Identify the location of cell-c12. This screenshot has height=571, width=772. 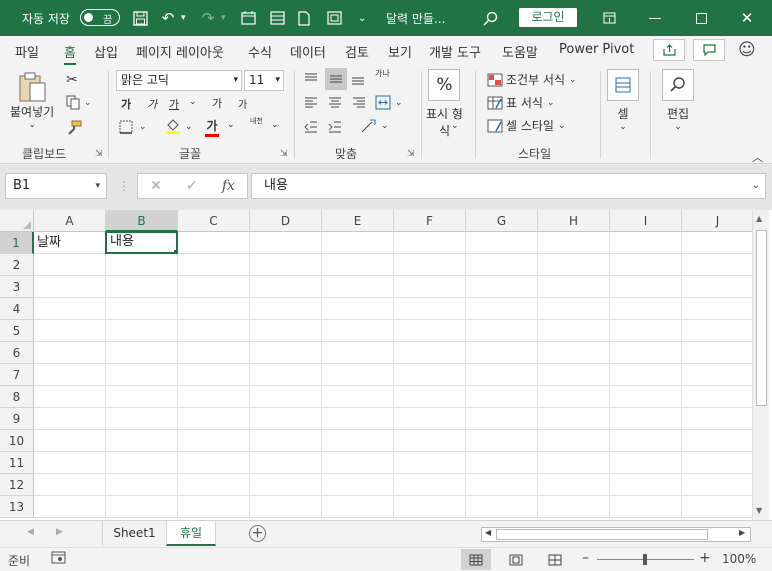
(214, 485).